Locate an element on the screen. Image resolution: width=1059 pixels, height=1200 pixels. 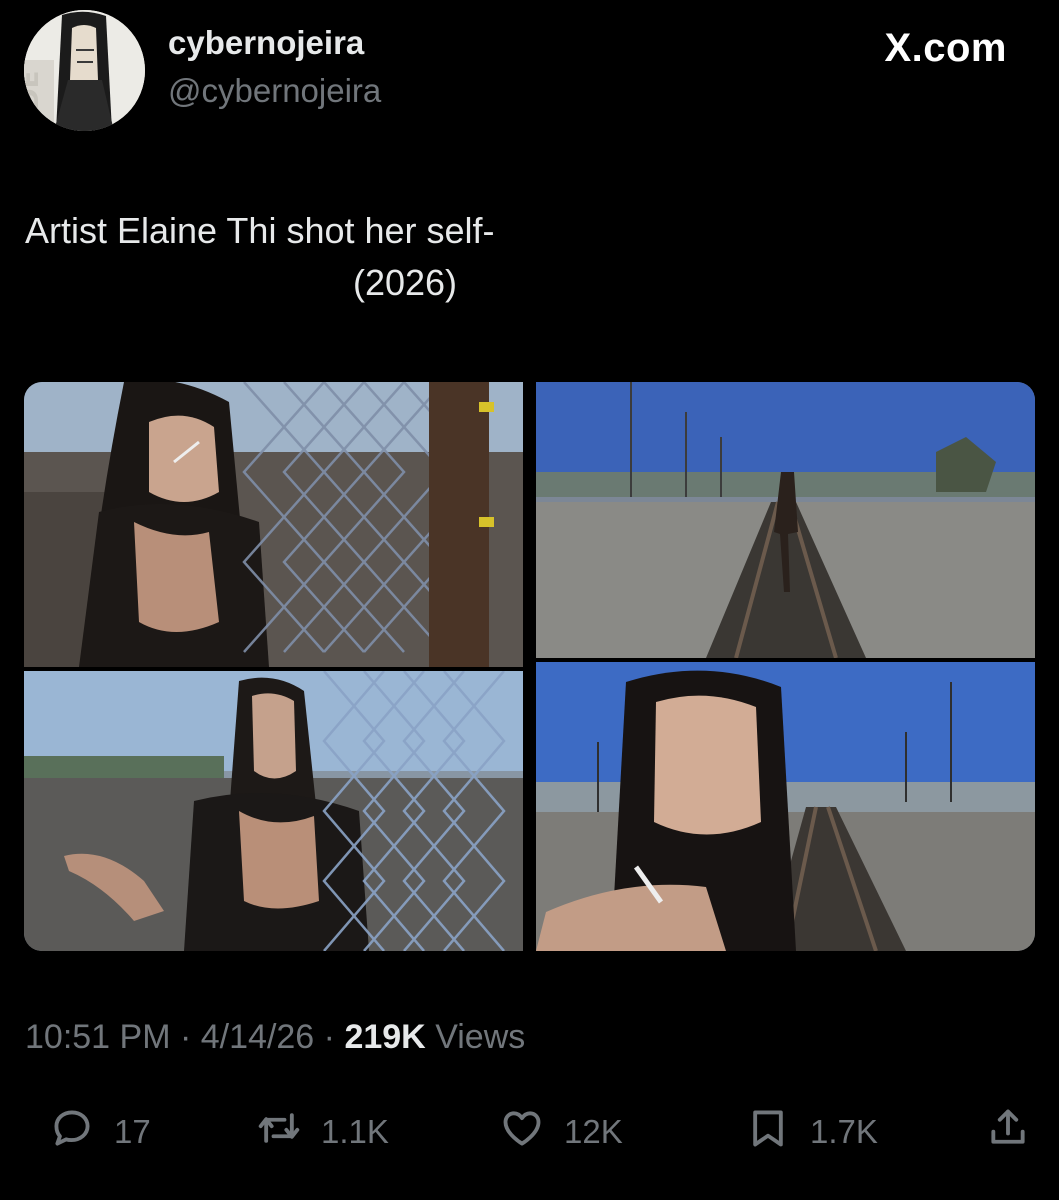
reply-button: 17 is located at coordinates (100, 1132).